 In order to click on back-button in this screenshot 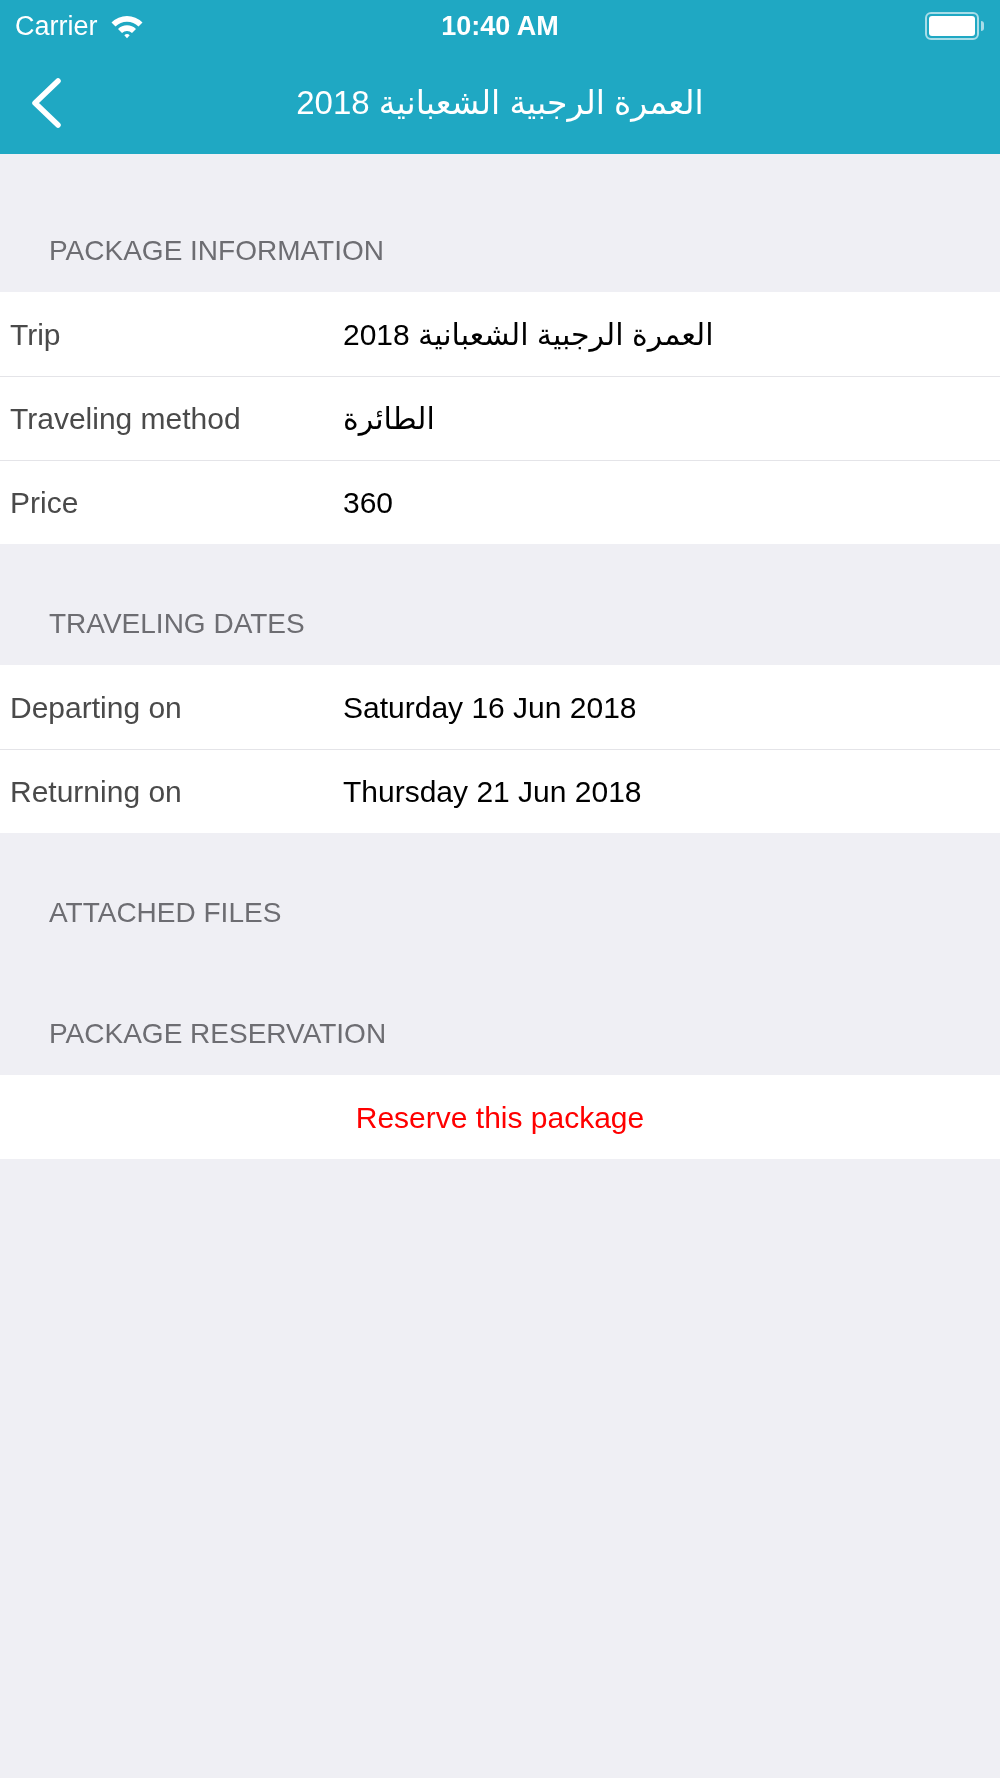, I will do `click(46, 103)`.